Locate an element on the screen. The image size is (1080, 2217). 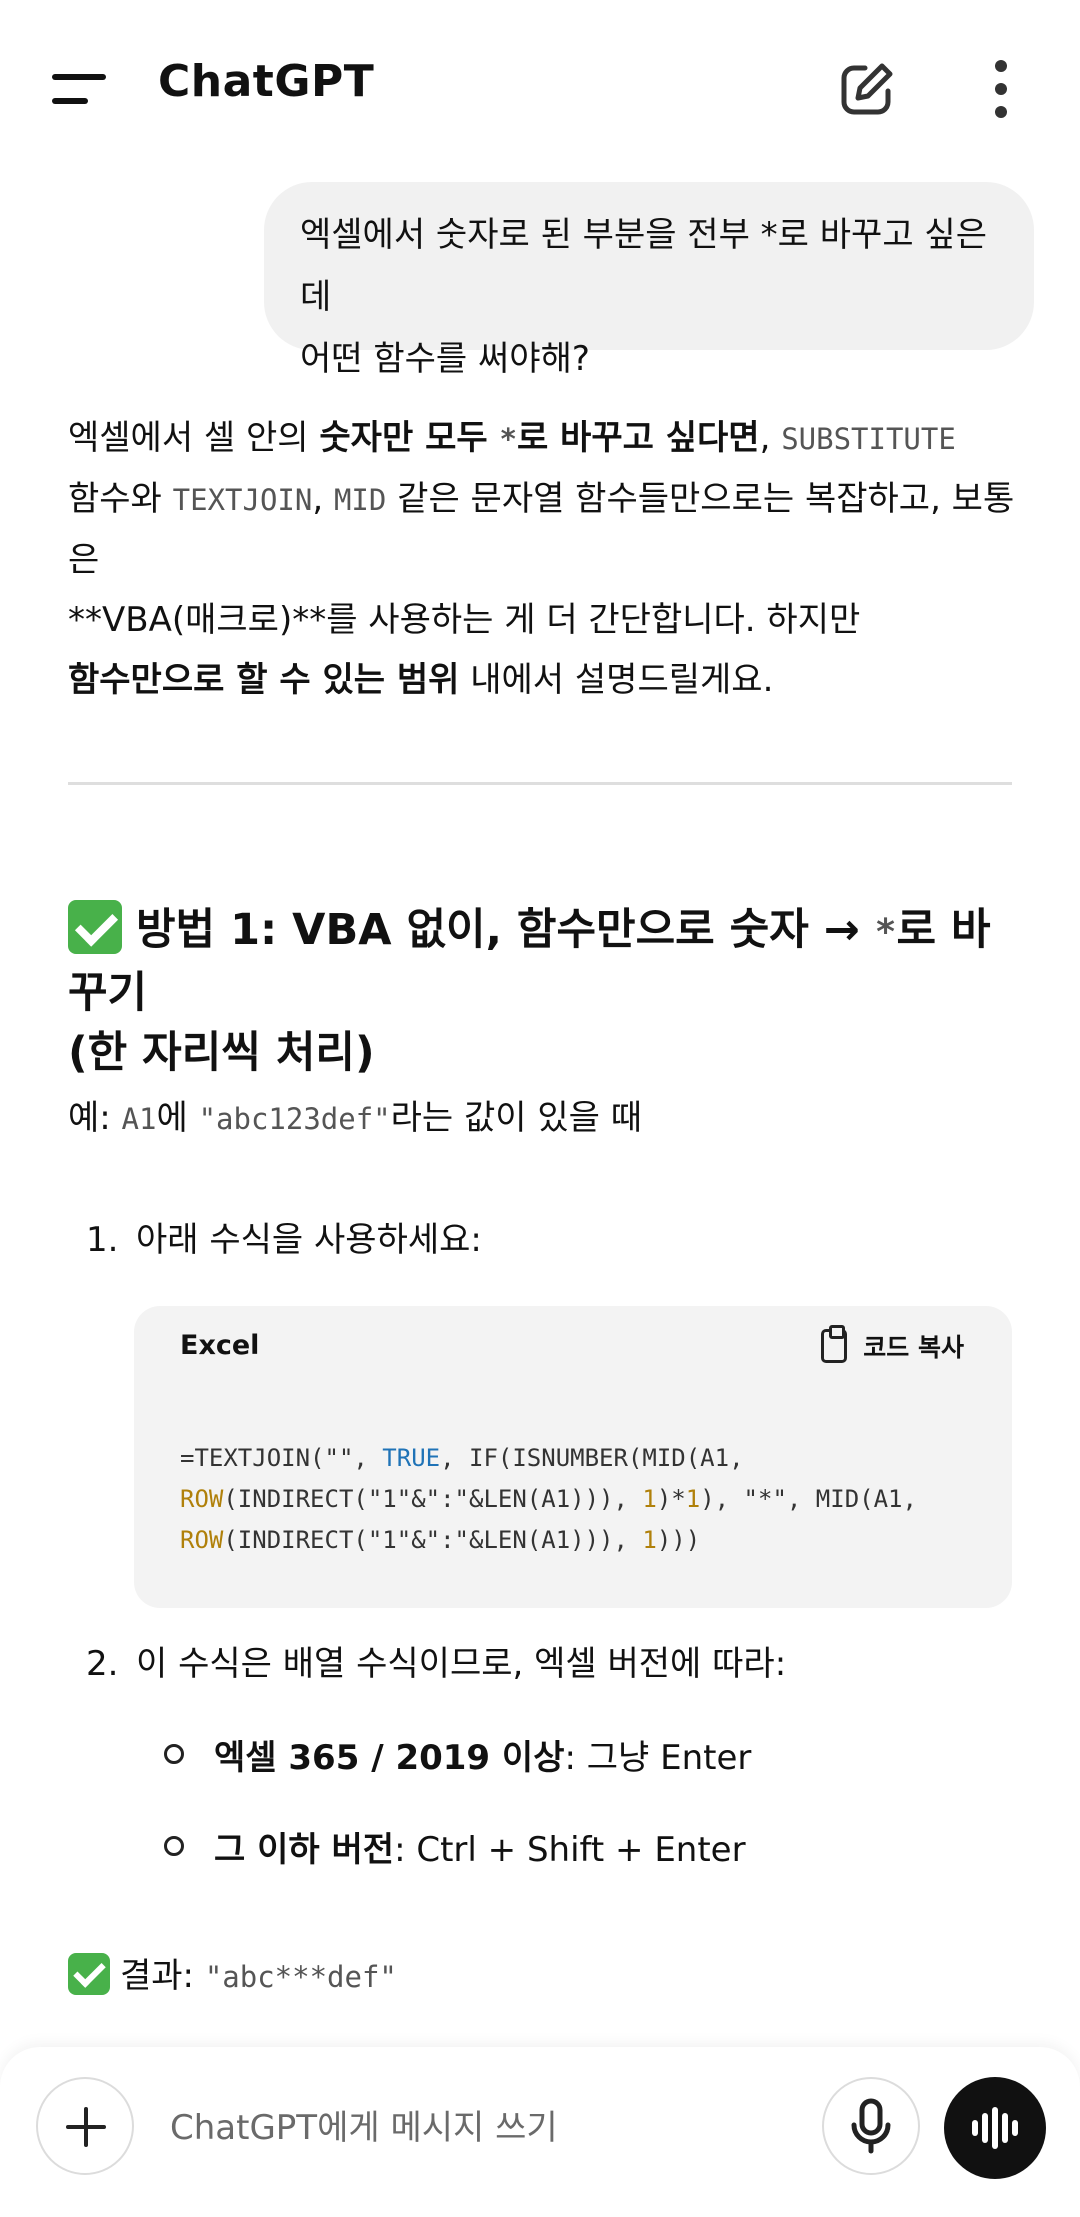
result-line: 결과: "abc***def" is located at coordinates (232, 1972).